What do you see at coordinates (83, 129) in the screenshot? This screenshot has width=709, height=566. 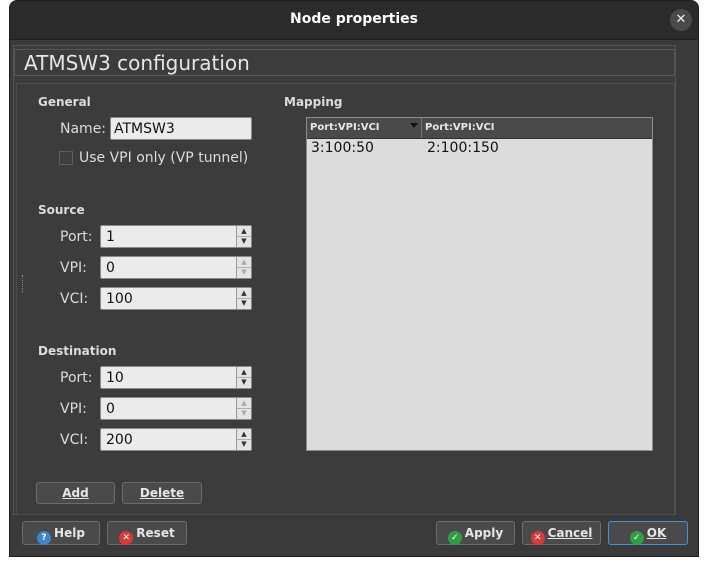 I see `name-label: Name:` at bounding box center [83, 129].